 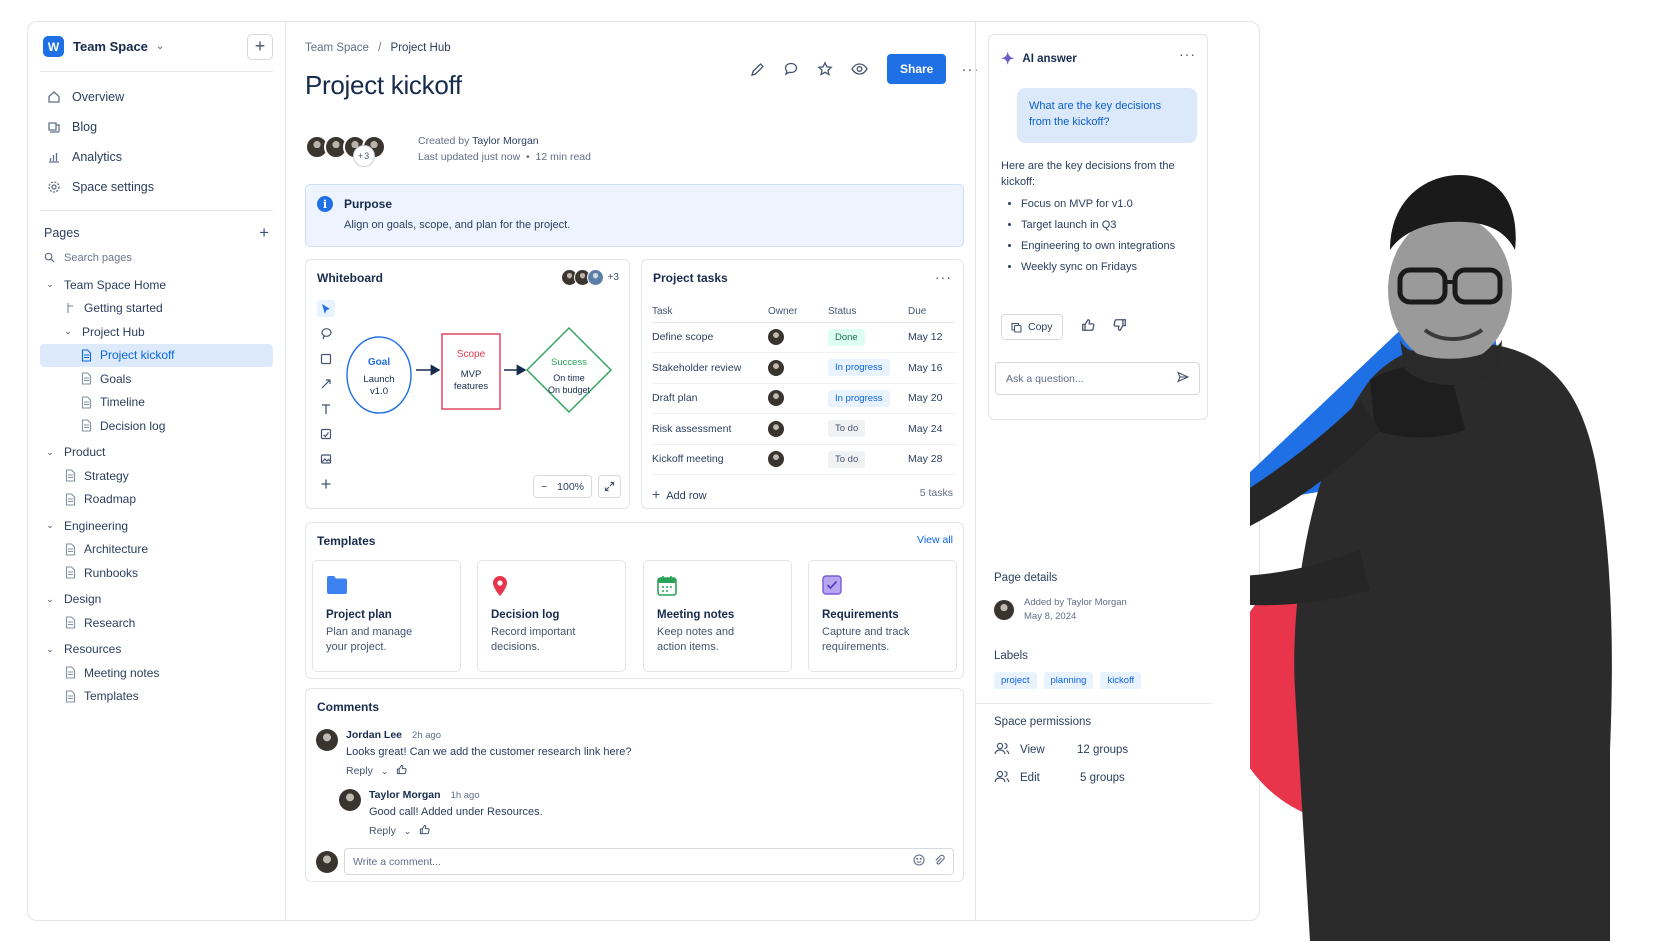 What do you see at coordinates (919, 861) in the screenshot?
I see `emoji-icon` at bounding box center [919, 861].